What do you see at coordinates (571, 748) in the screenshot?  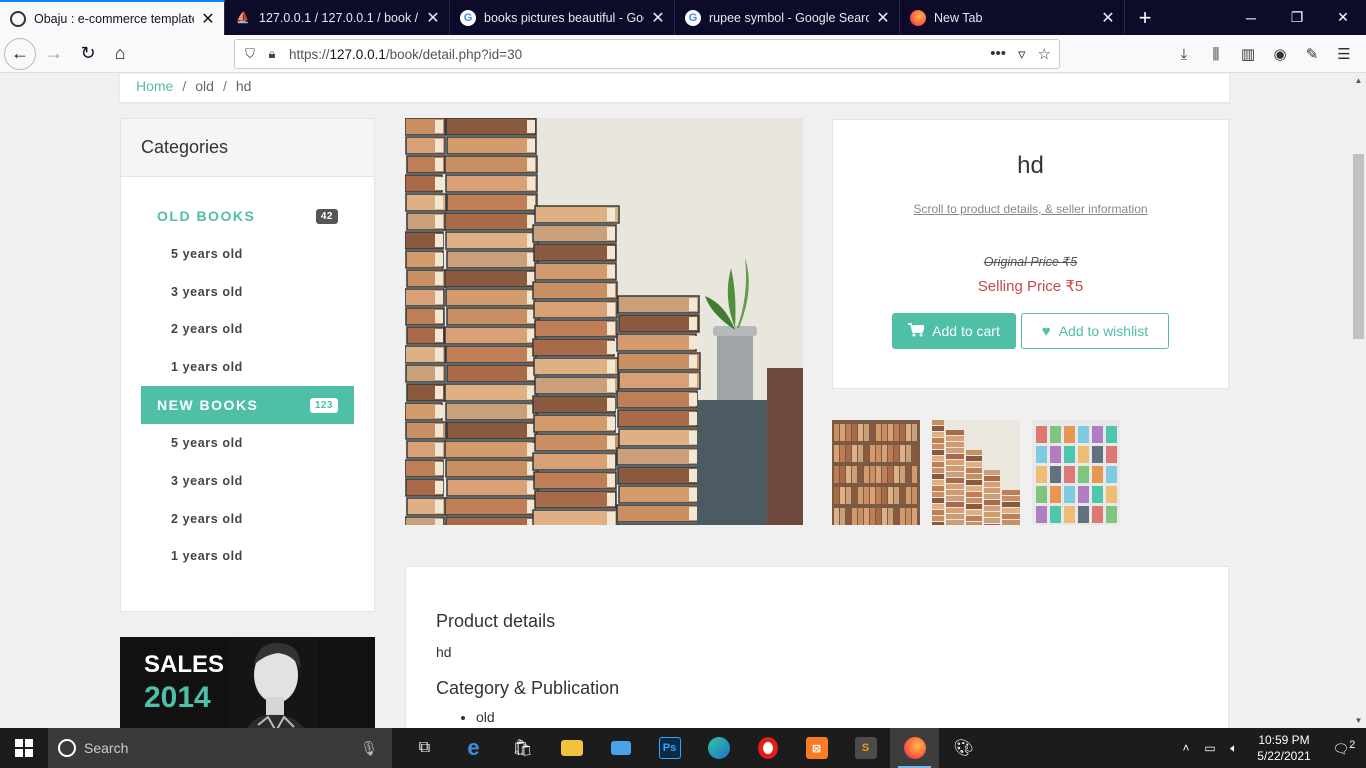 I see `file-explorer-icon` at bounding box center [571, 748].